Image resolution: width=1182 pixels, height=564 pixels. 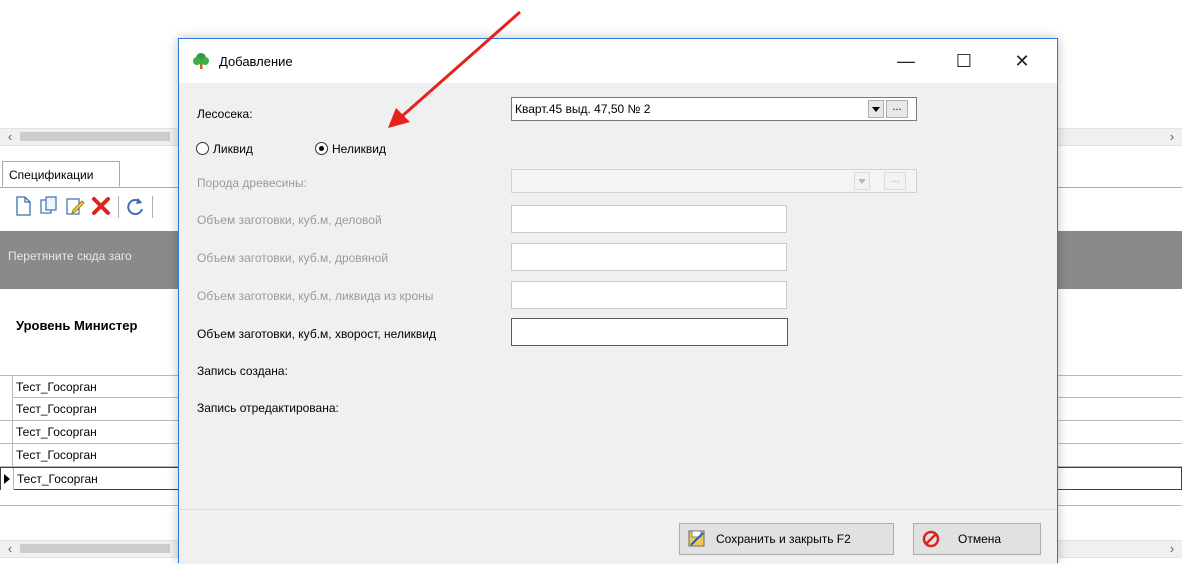 What do you see at coordinates (289, 220) in the screenshot?
I see `vol-delovoy-label: Объем заготовки, куб.м, деловой` at bounding box center [289, 220].